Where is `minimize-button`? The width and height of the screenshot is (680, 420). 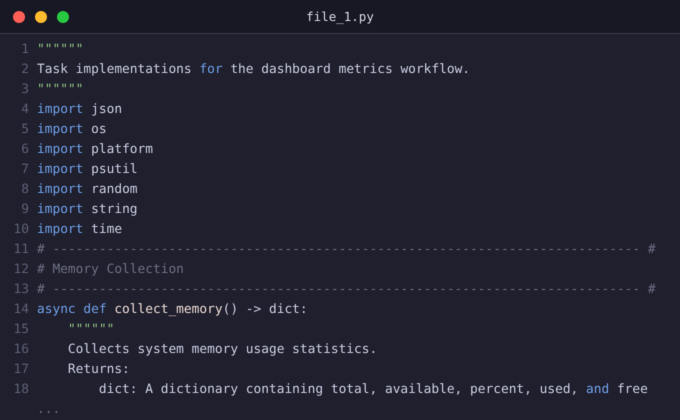 minimize-button is located at coordinates (41, 16).